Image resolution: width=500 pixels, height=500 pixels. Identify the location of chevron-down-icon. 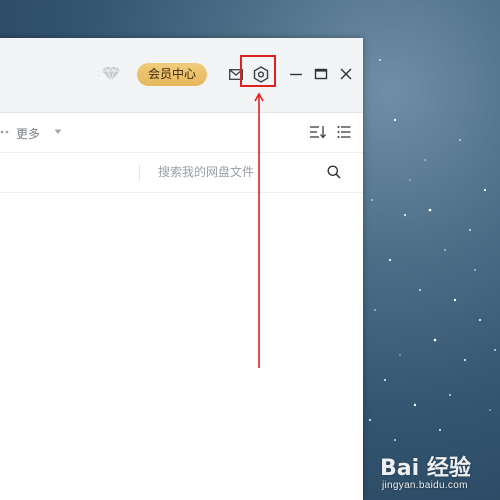
(58, 132).